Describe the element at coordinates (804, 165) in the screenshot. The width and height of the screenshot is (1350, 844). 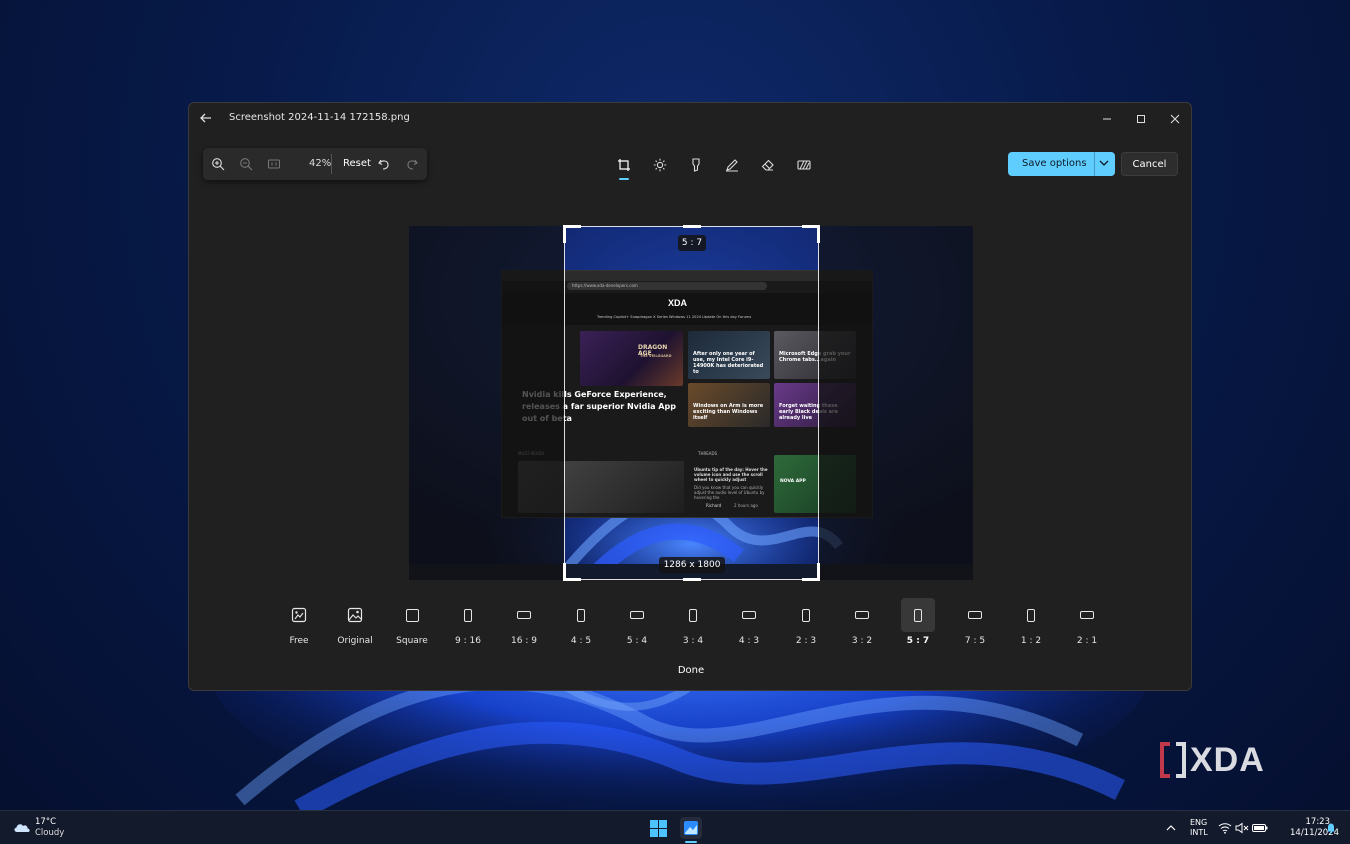
I see `filter-tool-button` at that location.